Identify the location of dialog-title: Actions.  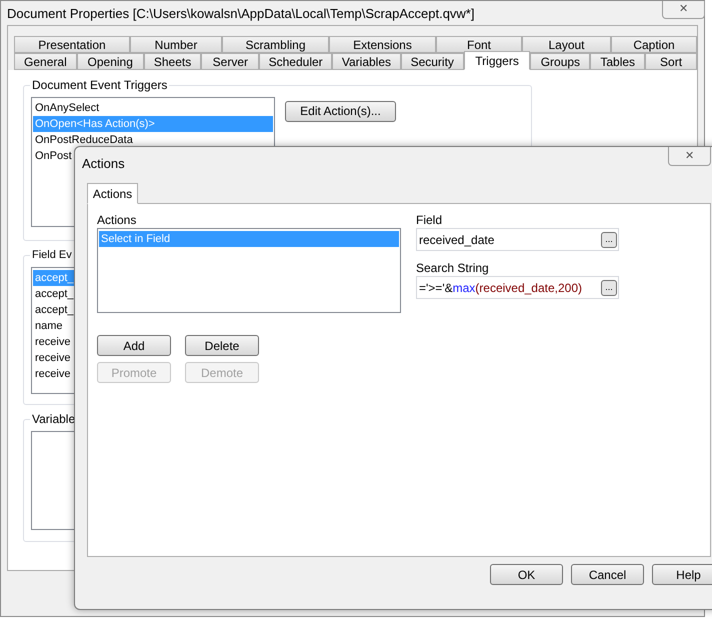
(103, 164).